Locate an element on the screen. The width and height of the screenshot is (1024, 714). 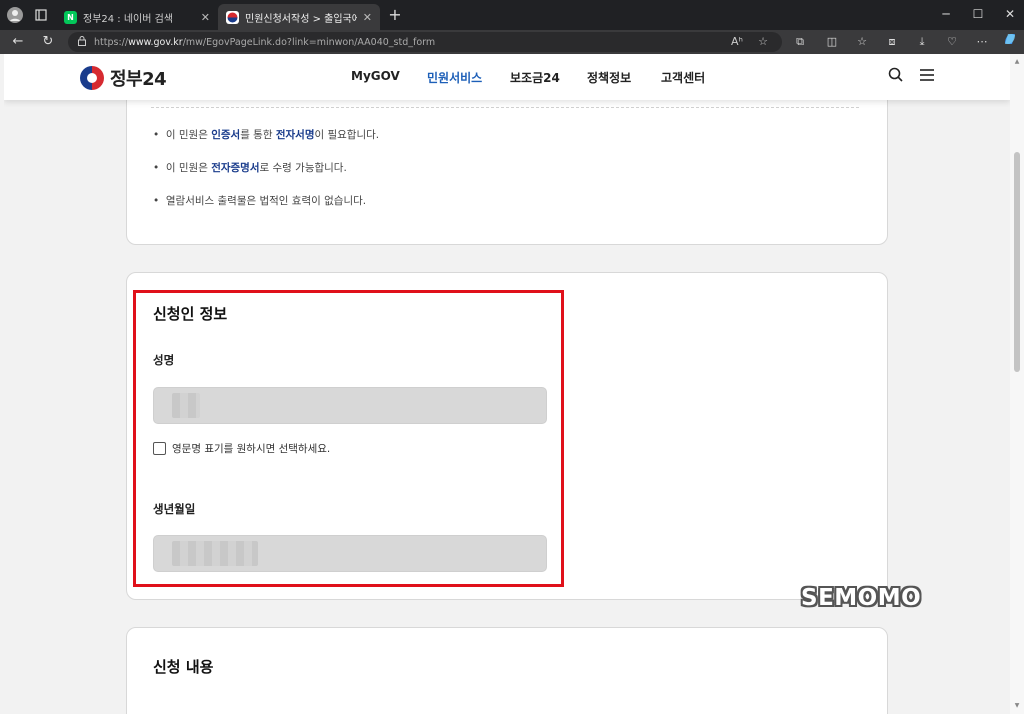
tab-title: 민원신청서작성 > 출입국에 관한 is located at coordinates (301, 19).